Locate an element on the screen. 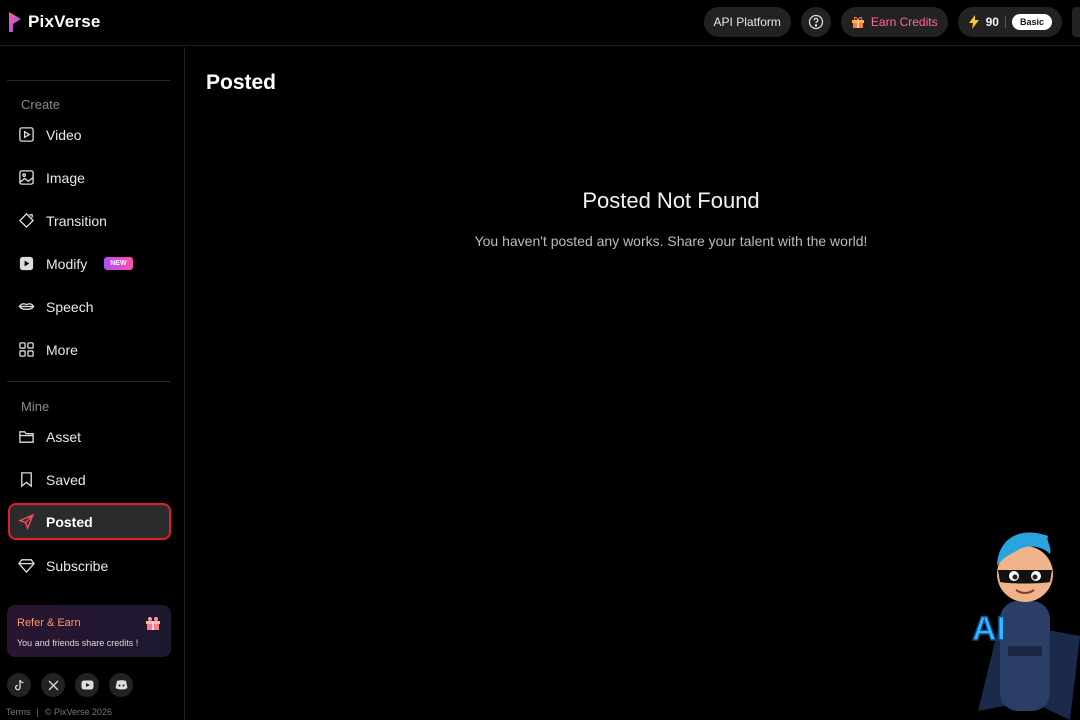 Image resolution: width=1080 pixels, height=720 pixels. logo: PixVerse is located at coordinates (54, 22).